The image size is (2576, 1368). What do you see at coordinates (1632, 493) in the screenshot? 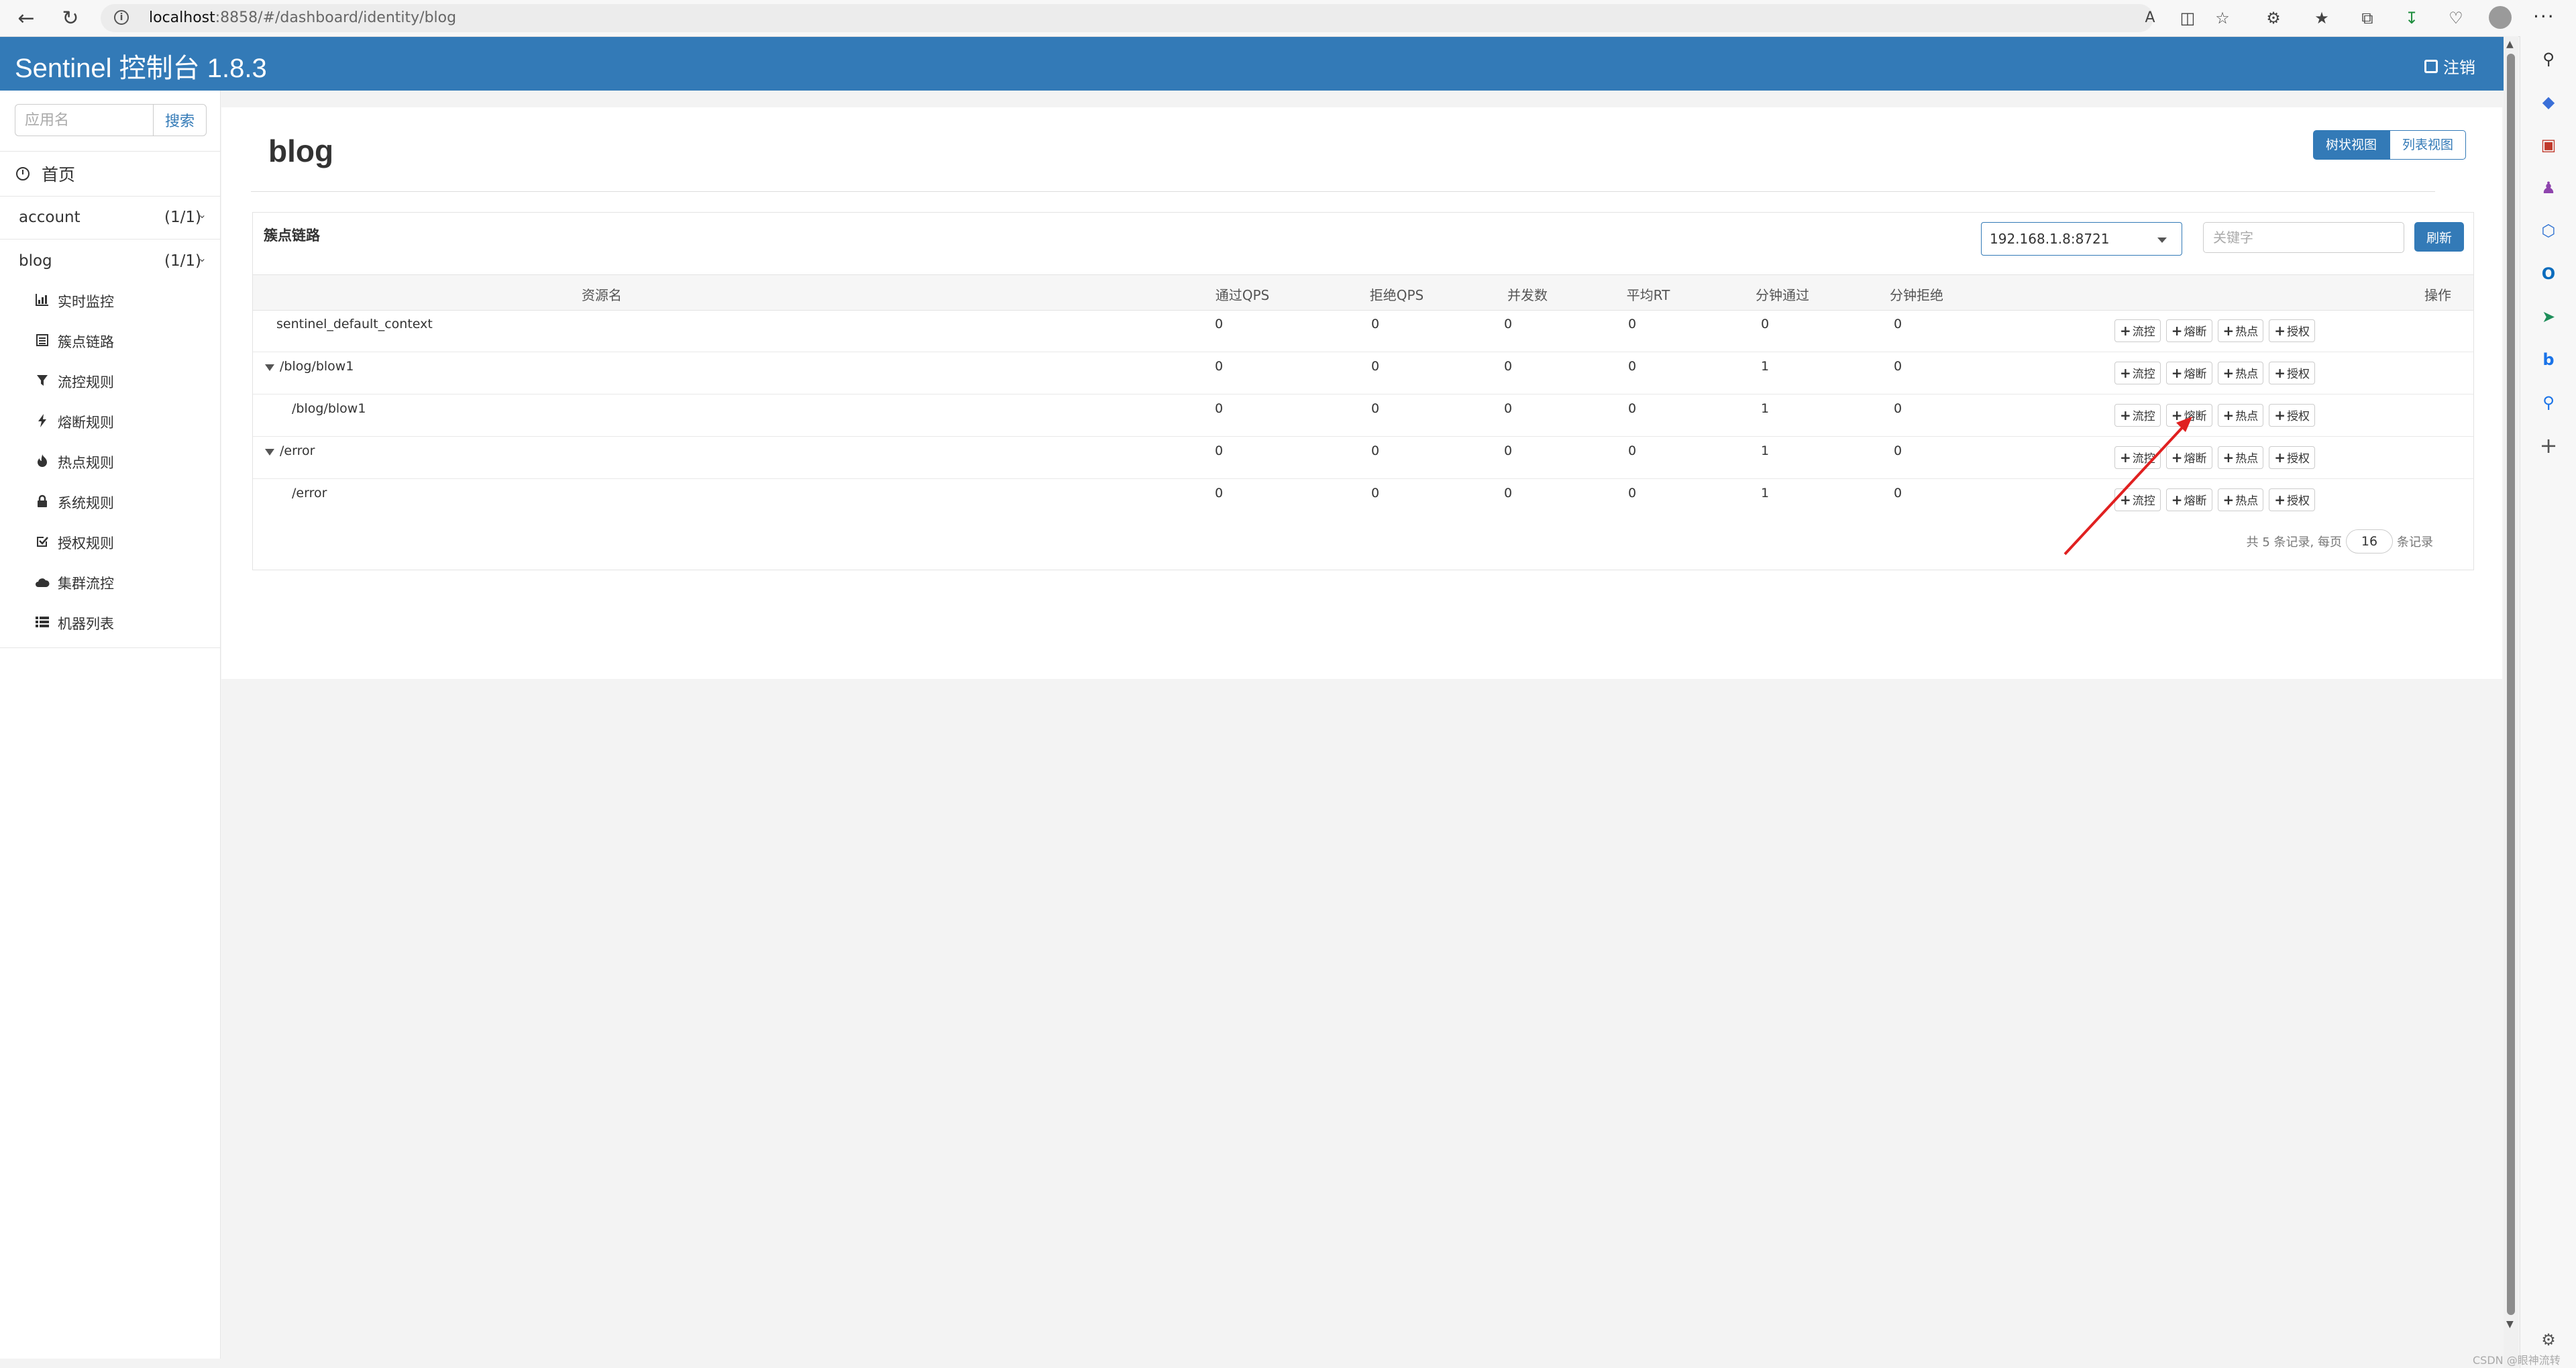
I see `avg-rt: 0` at bounding box center [1632, 493].